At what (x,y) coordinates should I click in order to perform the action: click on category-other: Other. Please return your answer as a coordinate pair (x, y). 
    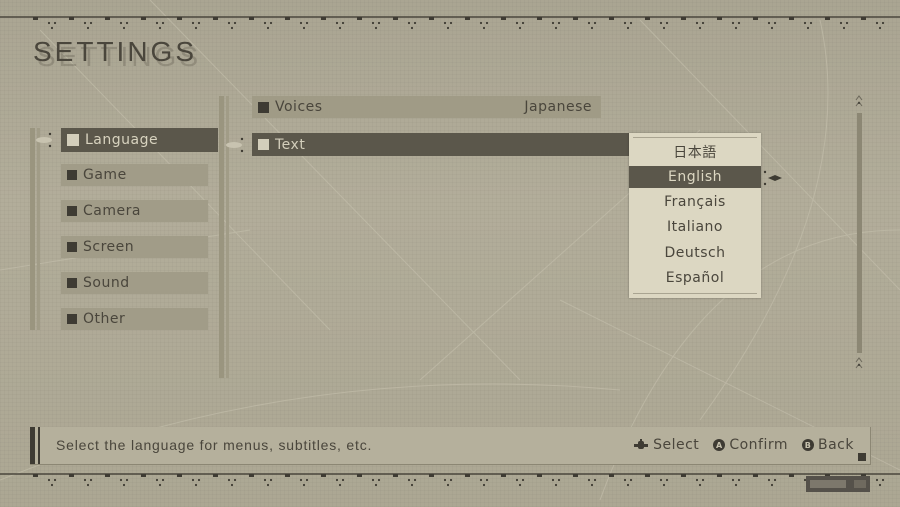
    Looking at the image, I should click on (134, 319).